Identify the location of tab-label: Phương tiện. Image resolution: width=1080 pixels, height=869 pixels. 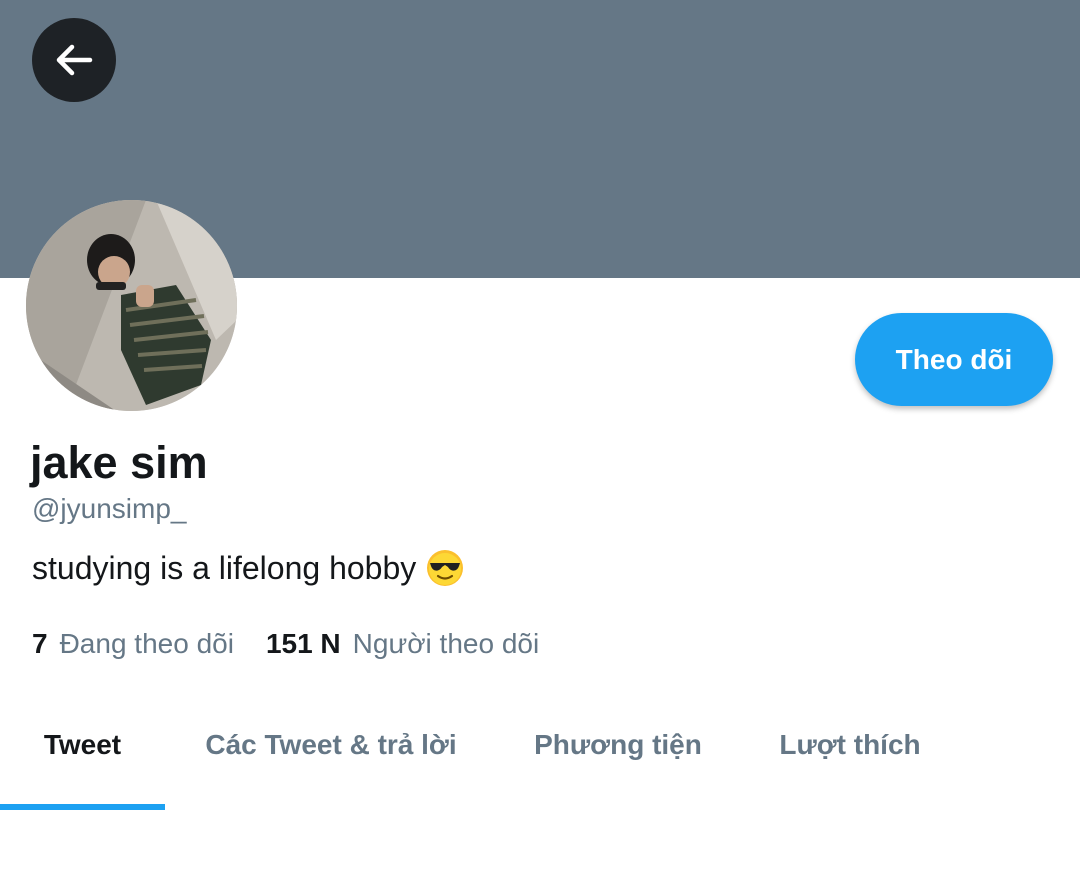
(618, 744).